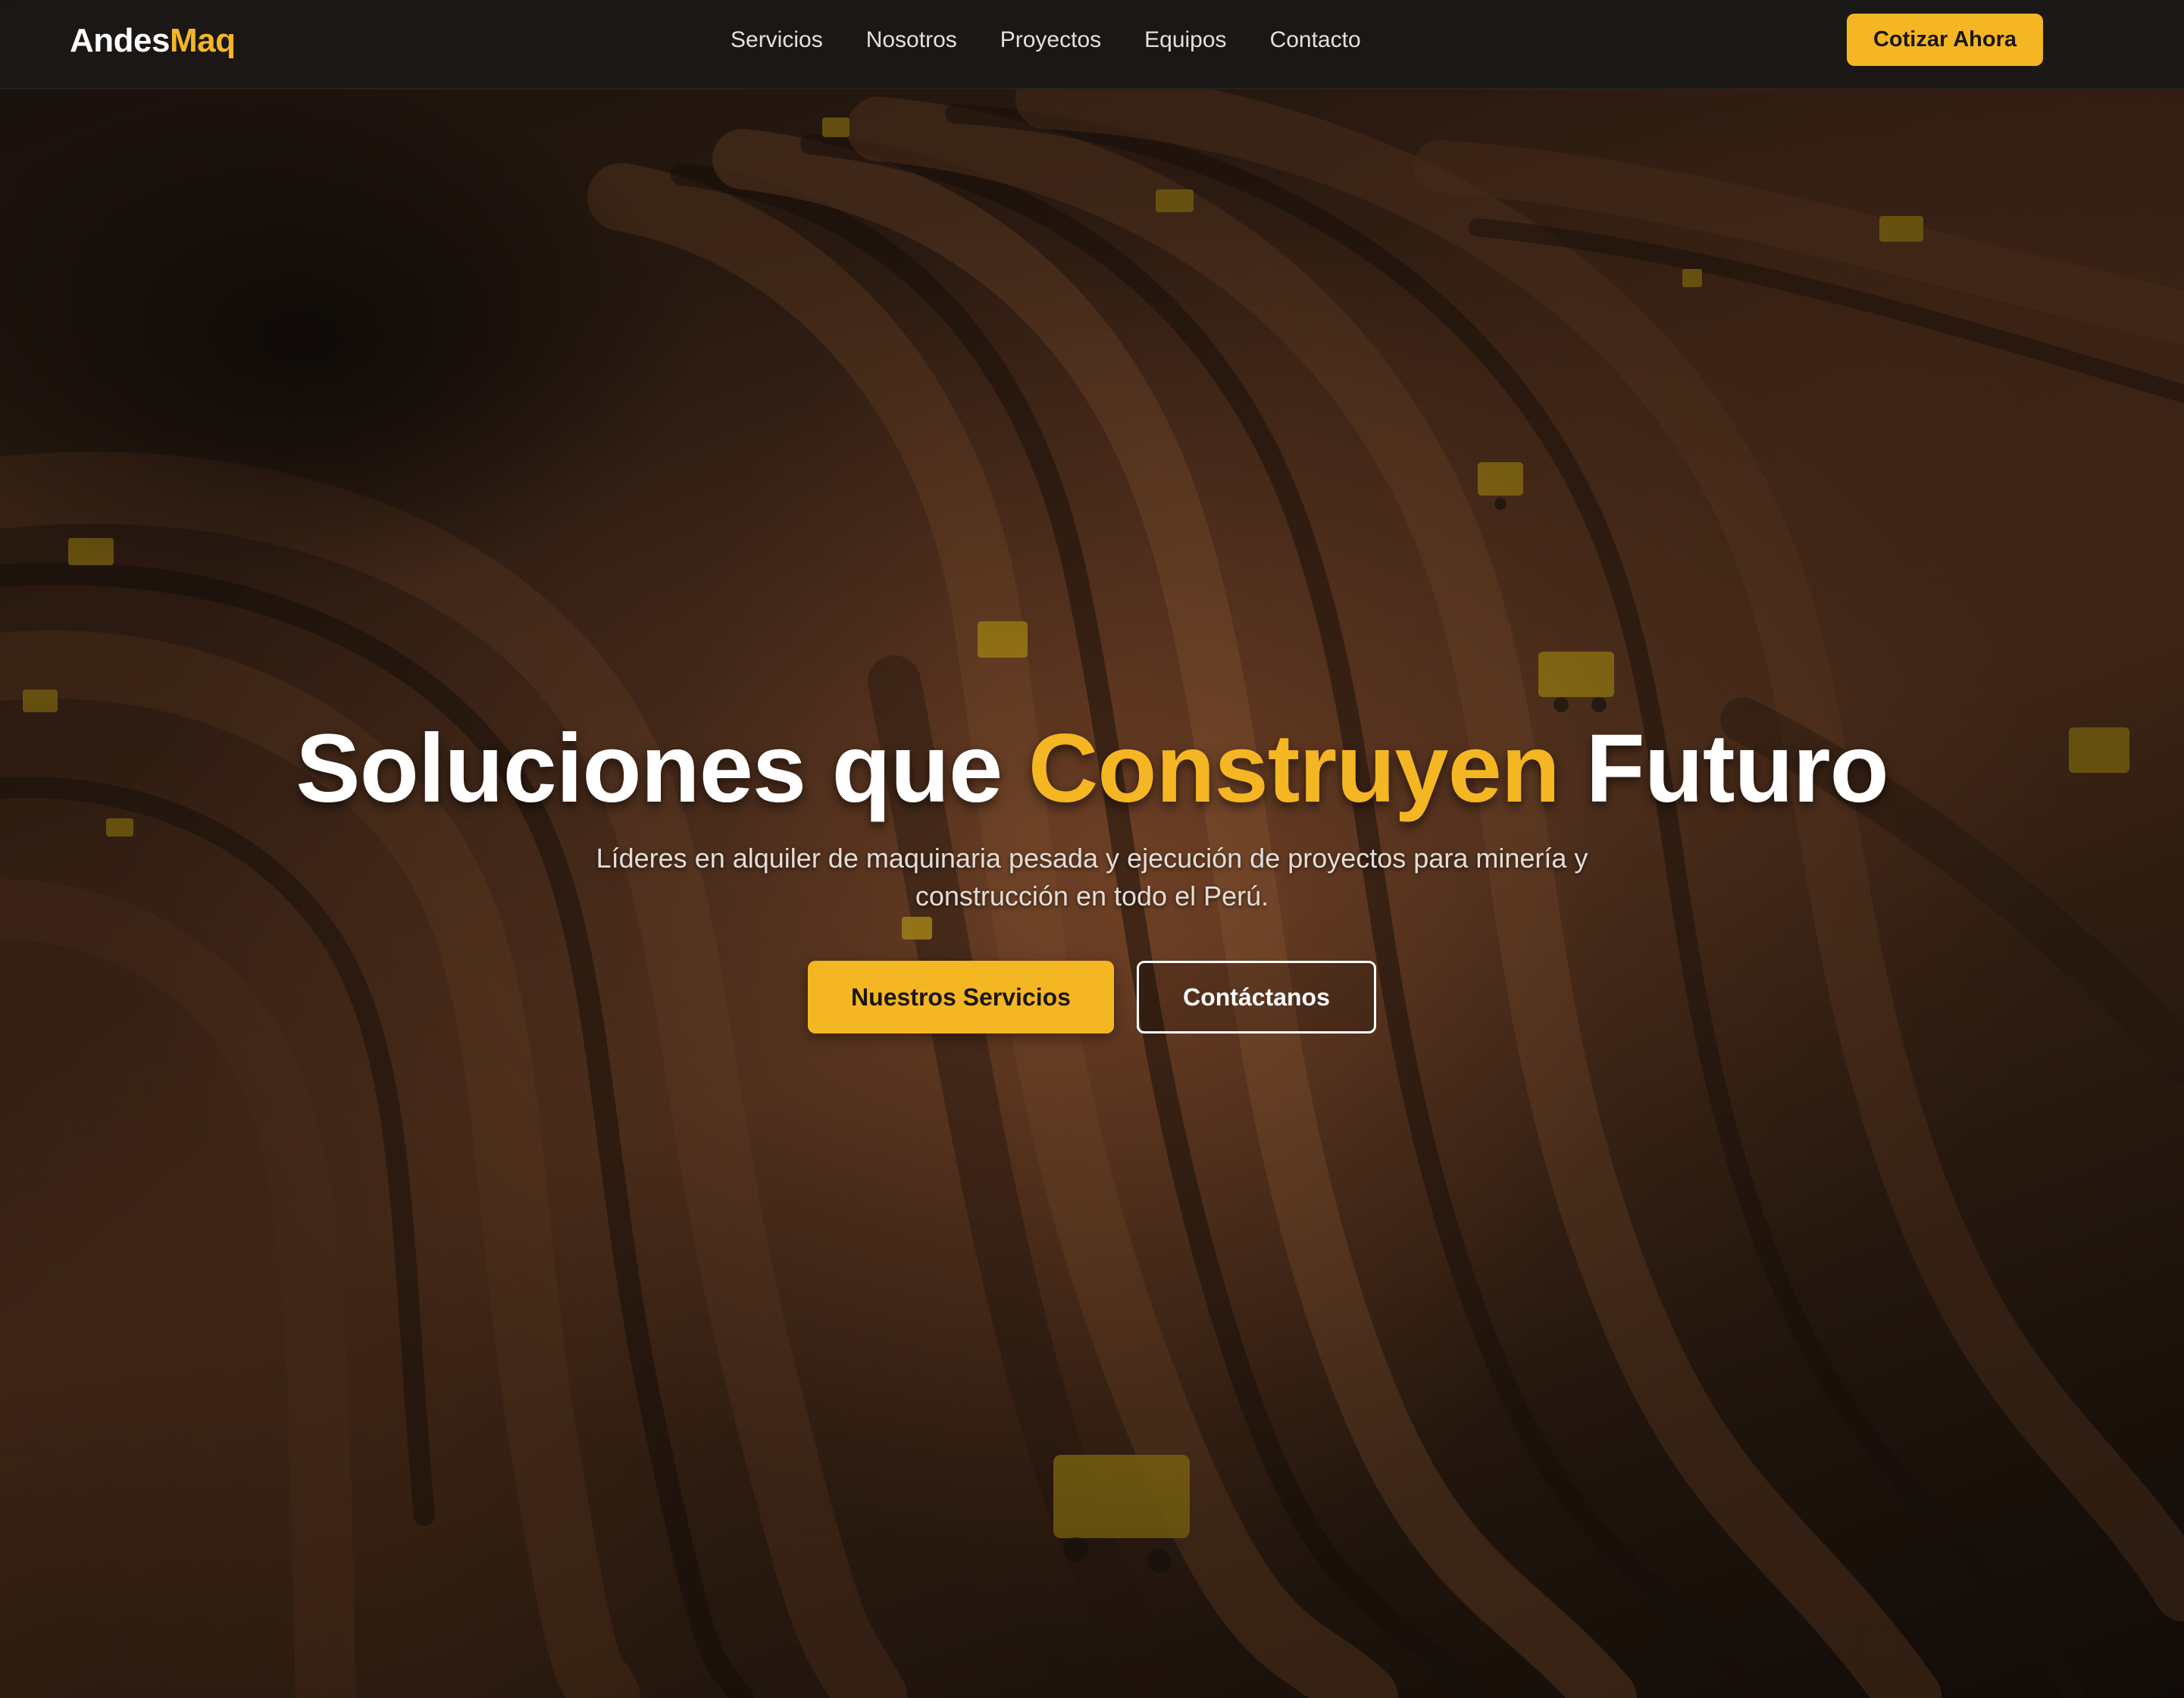 The width and height of the screenshot is (2184, 1698). I want to click on hero-title-part2: Futuro, so click(1724, 769).